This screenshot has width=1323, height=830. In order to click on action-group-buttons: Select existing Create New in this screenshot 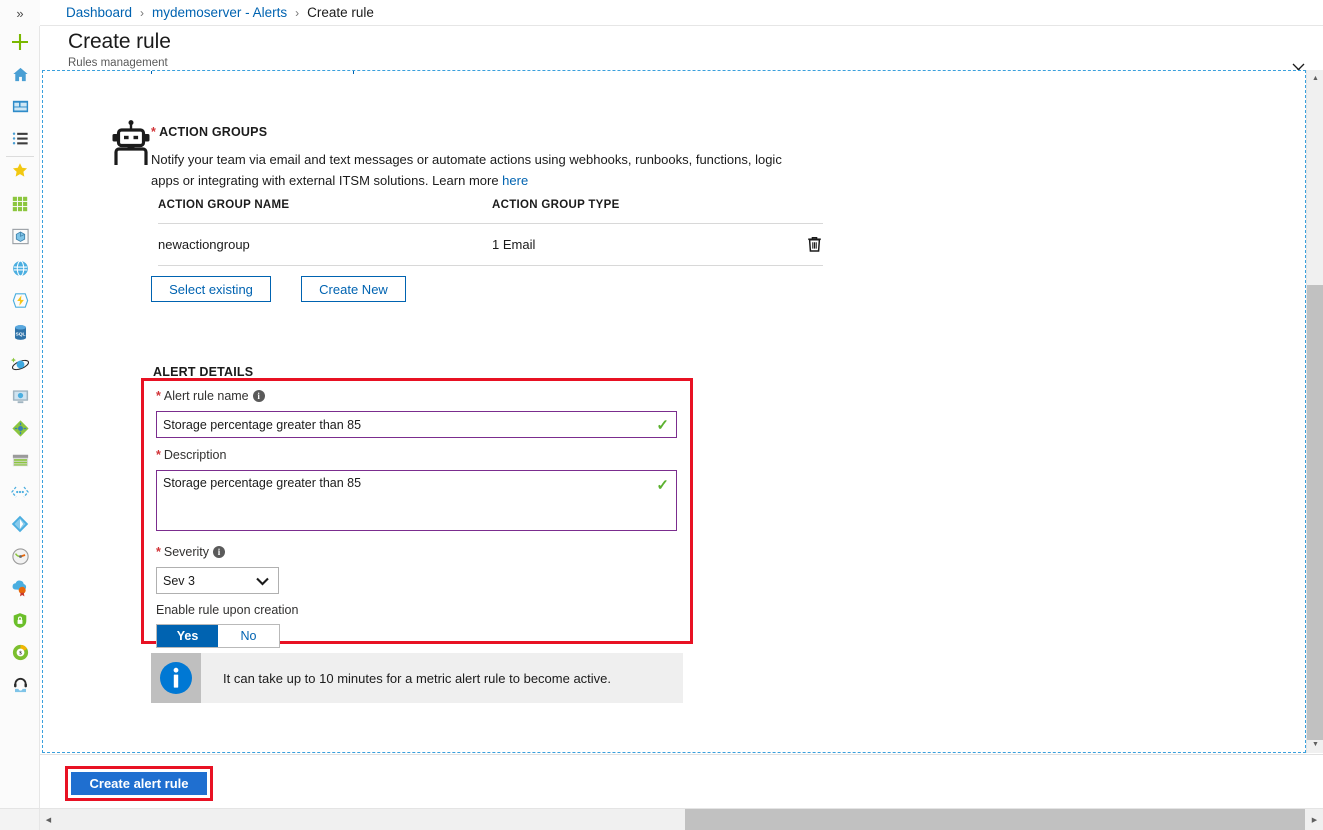, I will do `click(278, 289)`.